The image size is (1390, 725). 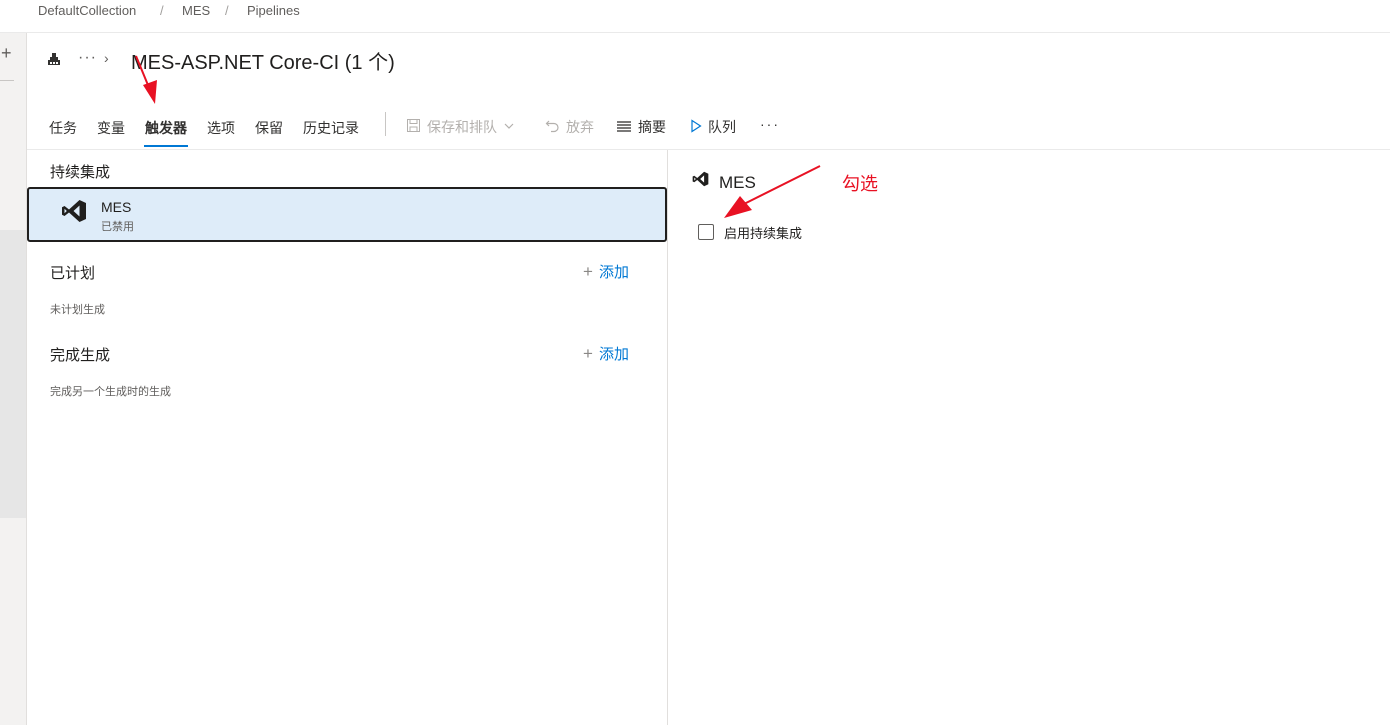 What do you see at coordinates (552, 127) in the screenshot?
I see `undo-icon` at bounding box center [552, 127].